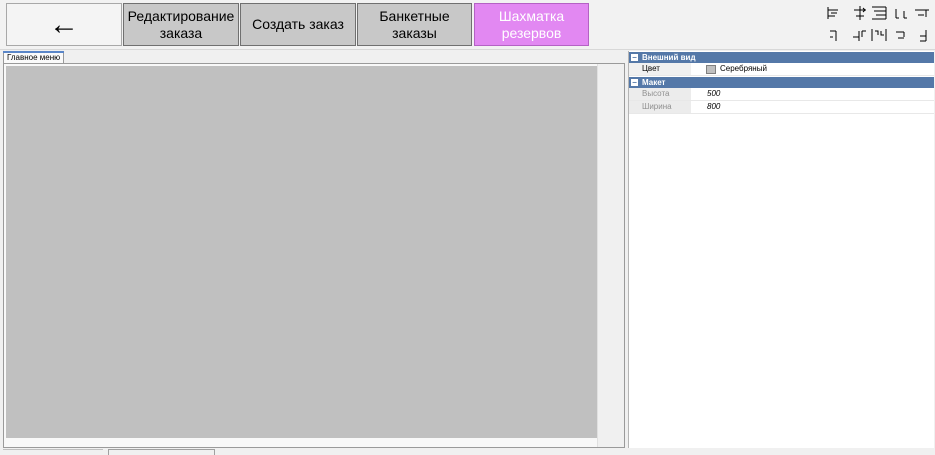 The image size is (935, 455). I want to click on category-appearance-label: Внешний вид, so click(669, 57).